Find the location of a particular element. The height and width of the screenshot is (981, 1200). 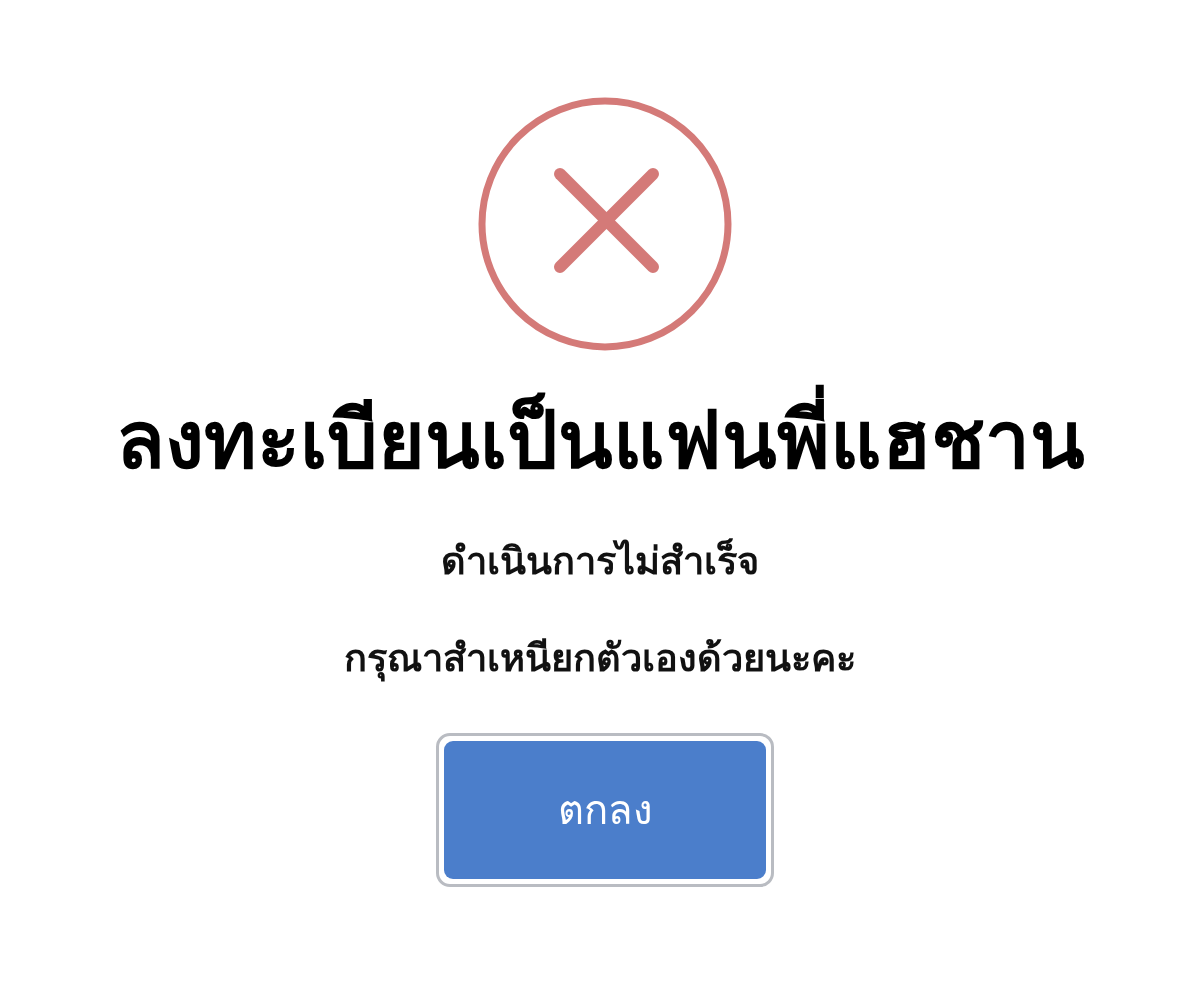

x-circle-icon is located at coordinates (605, 224).